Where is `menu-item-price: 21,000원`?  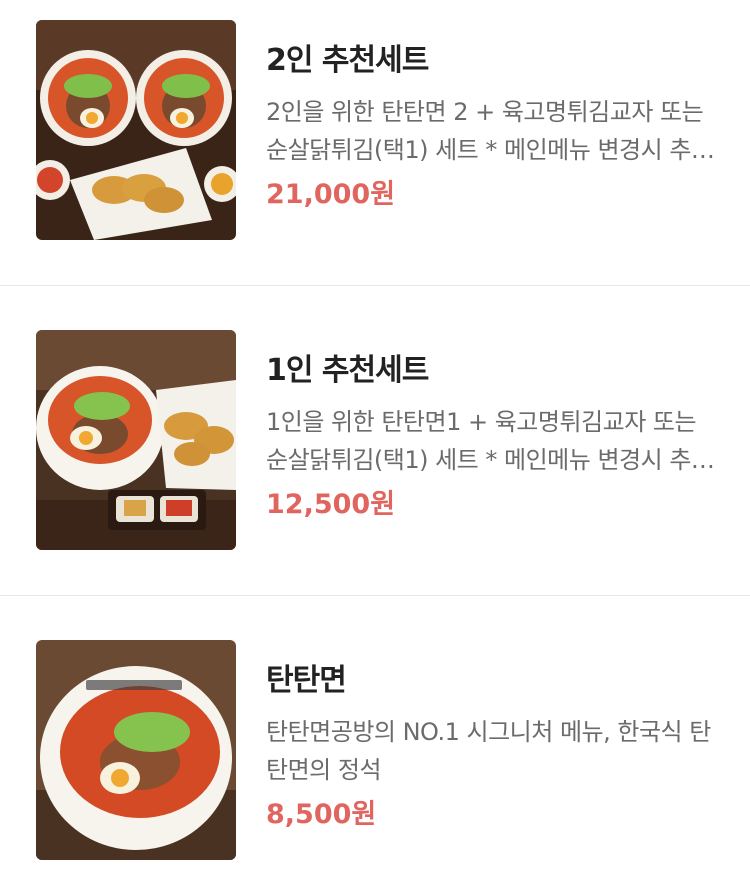 menu-item-price: 21,000원 is located at coordinates (331, 194).